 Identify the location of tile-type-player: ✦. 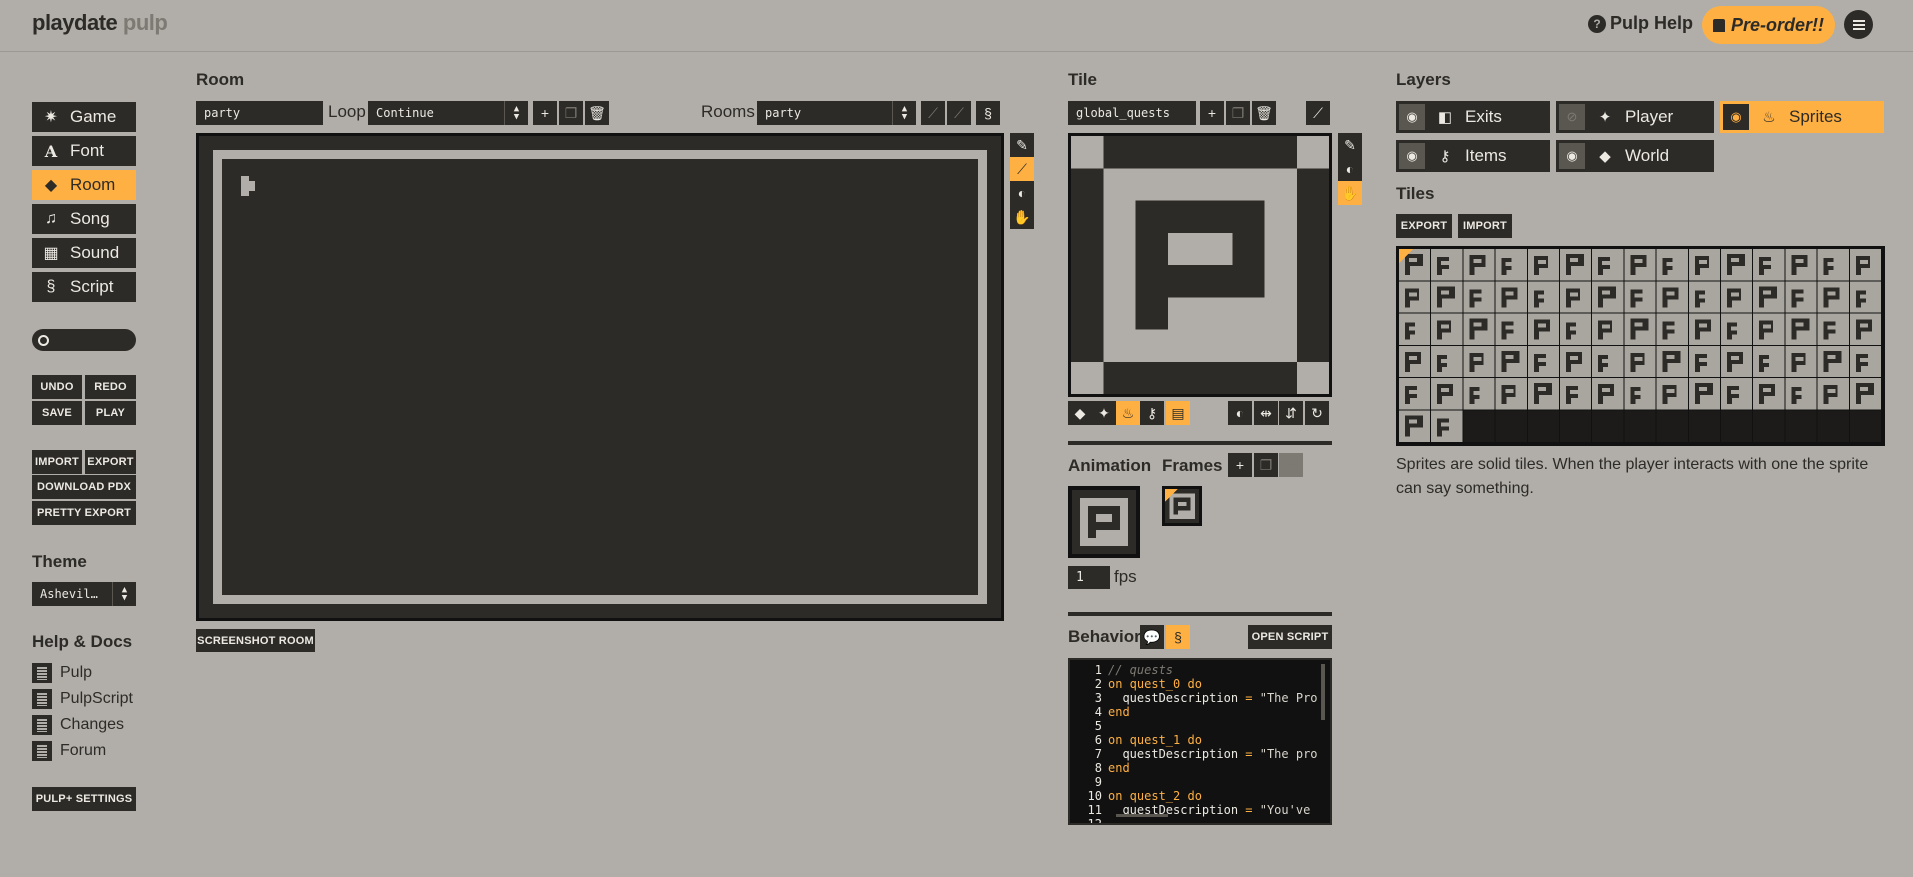
(1104, 413).